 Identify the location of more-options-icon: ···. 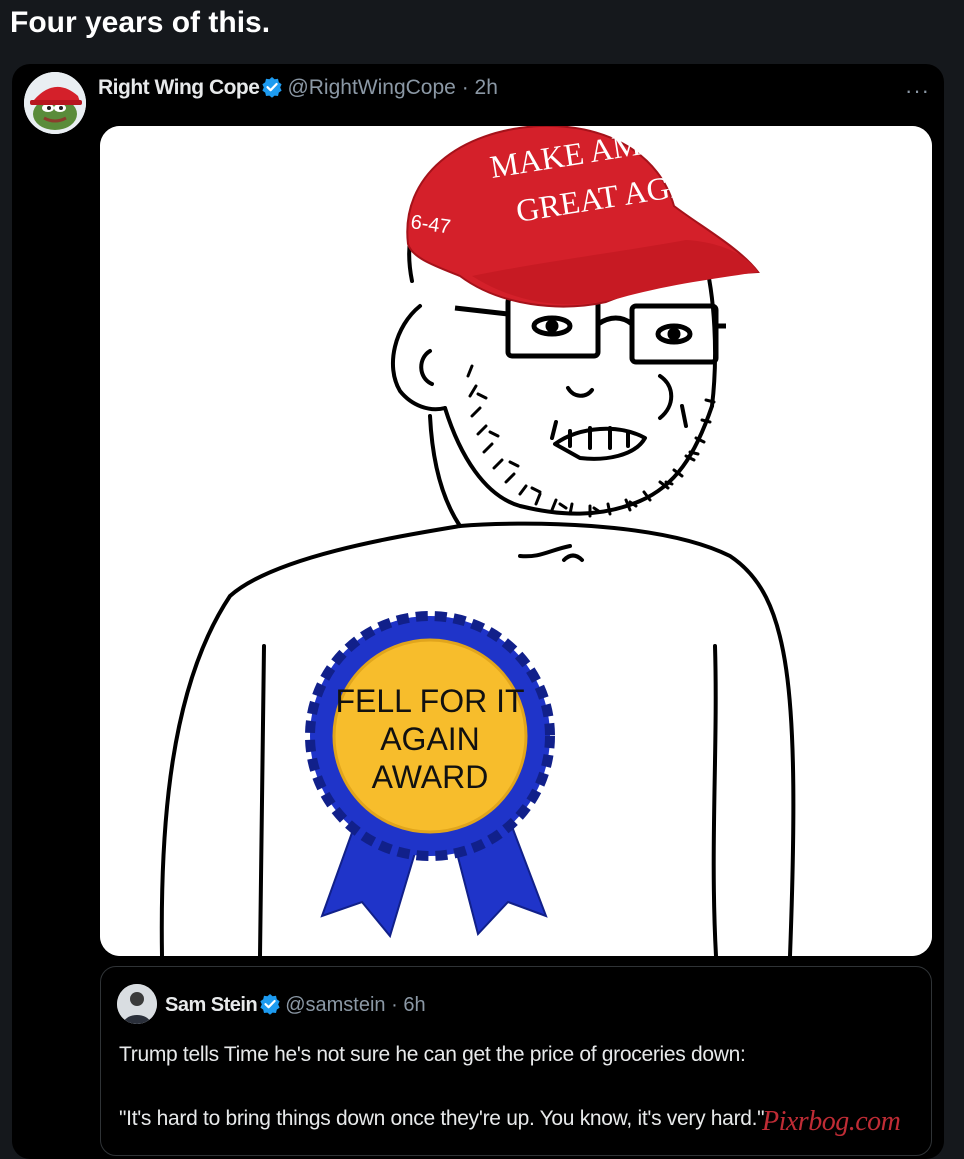
(917, 91).